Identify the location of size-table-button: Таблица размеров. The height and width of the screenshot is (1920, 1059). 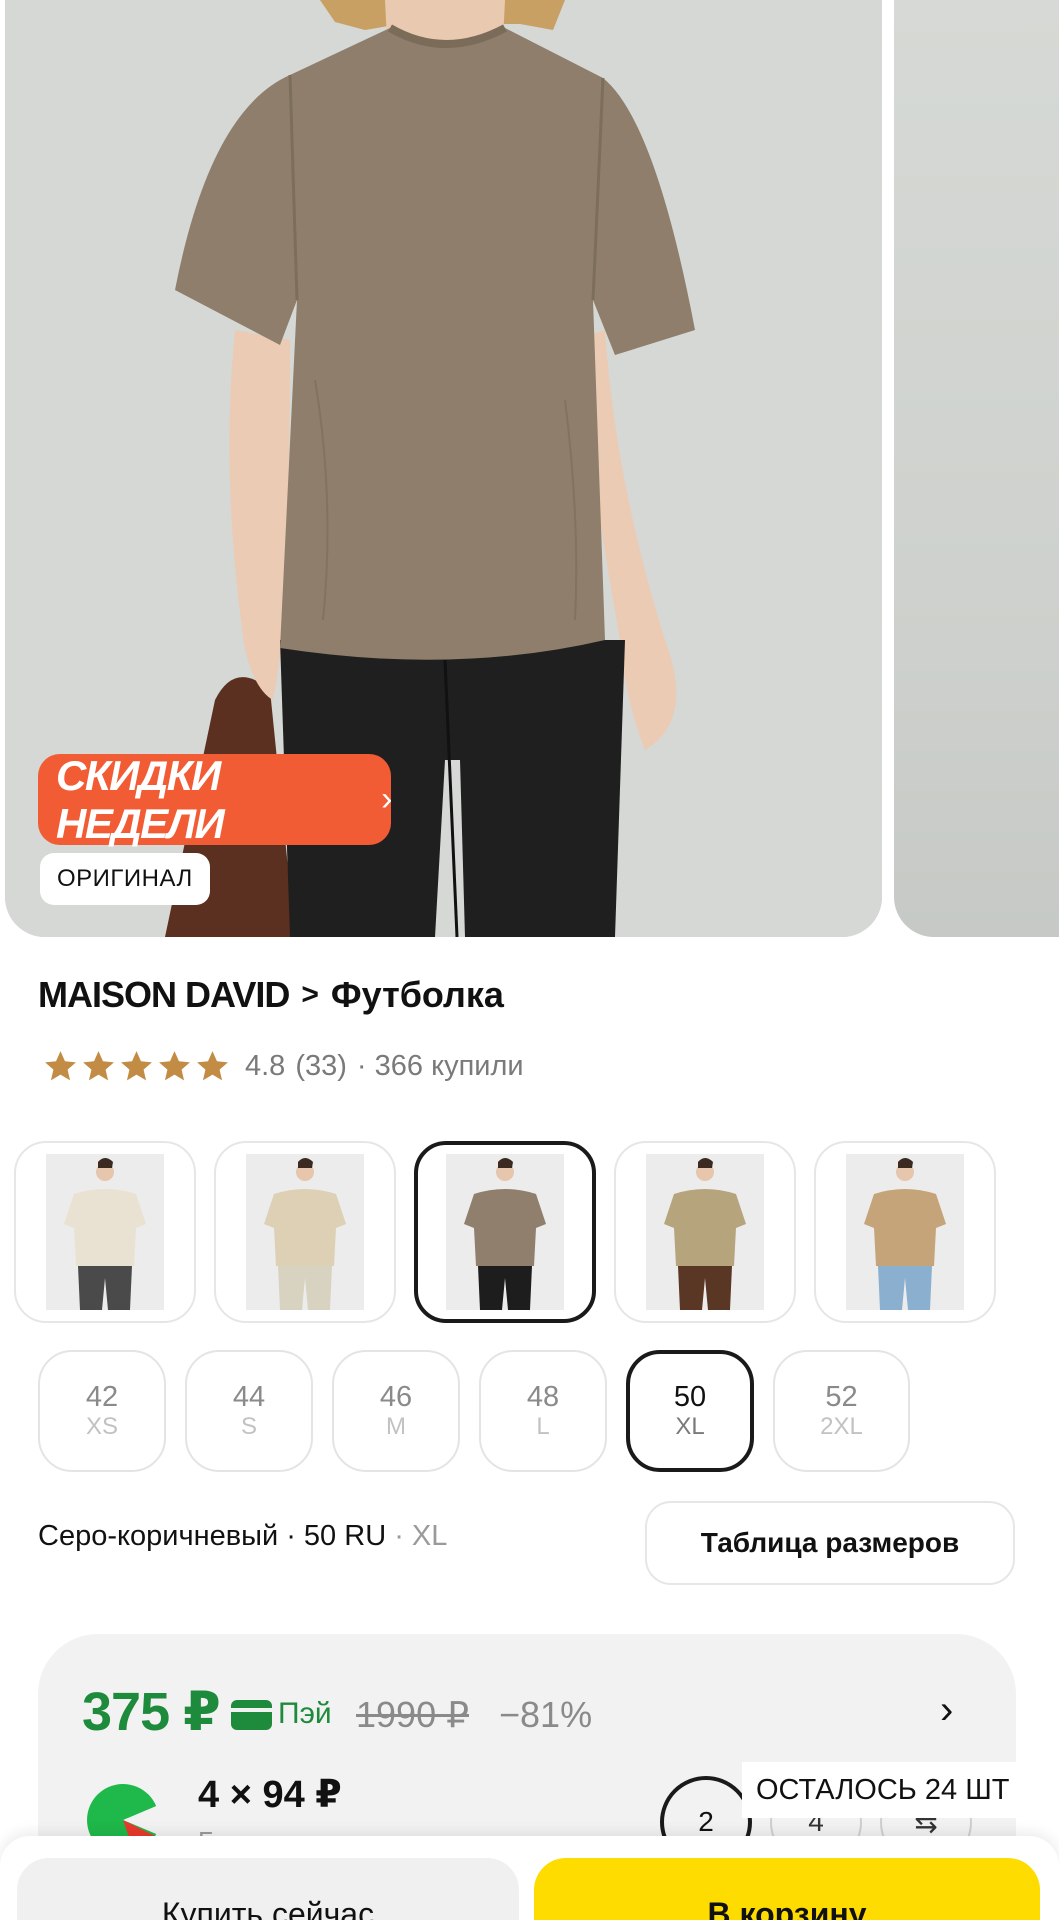
(830, 1543).